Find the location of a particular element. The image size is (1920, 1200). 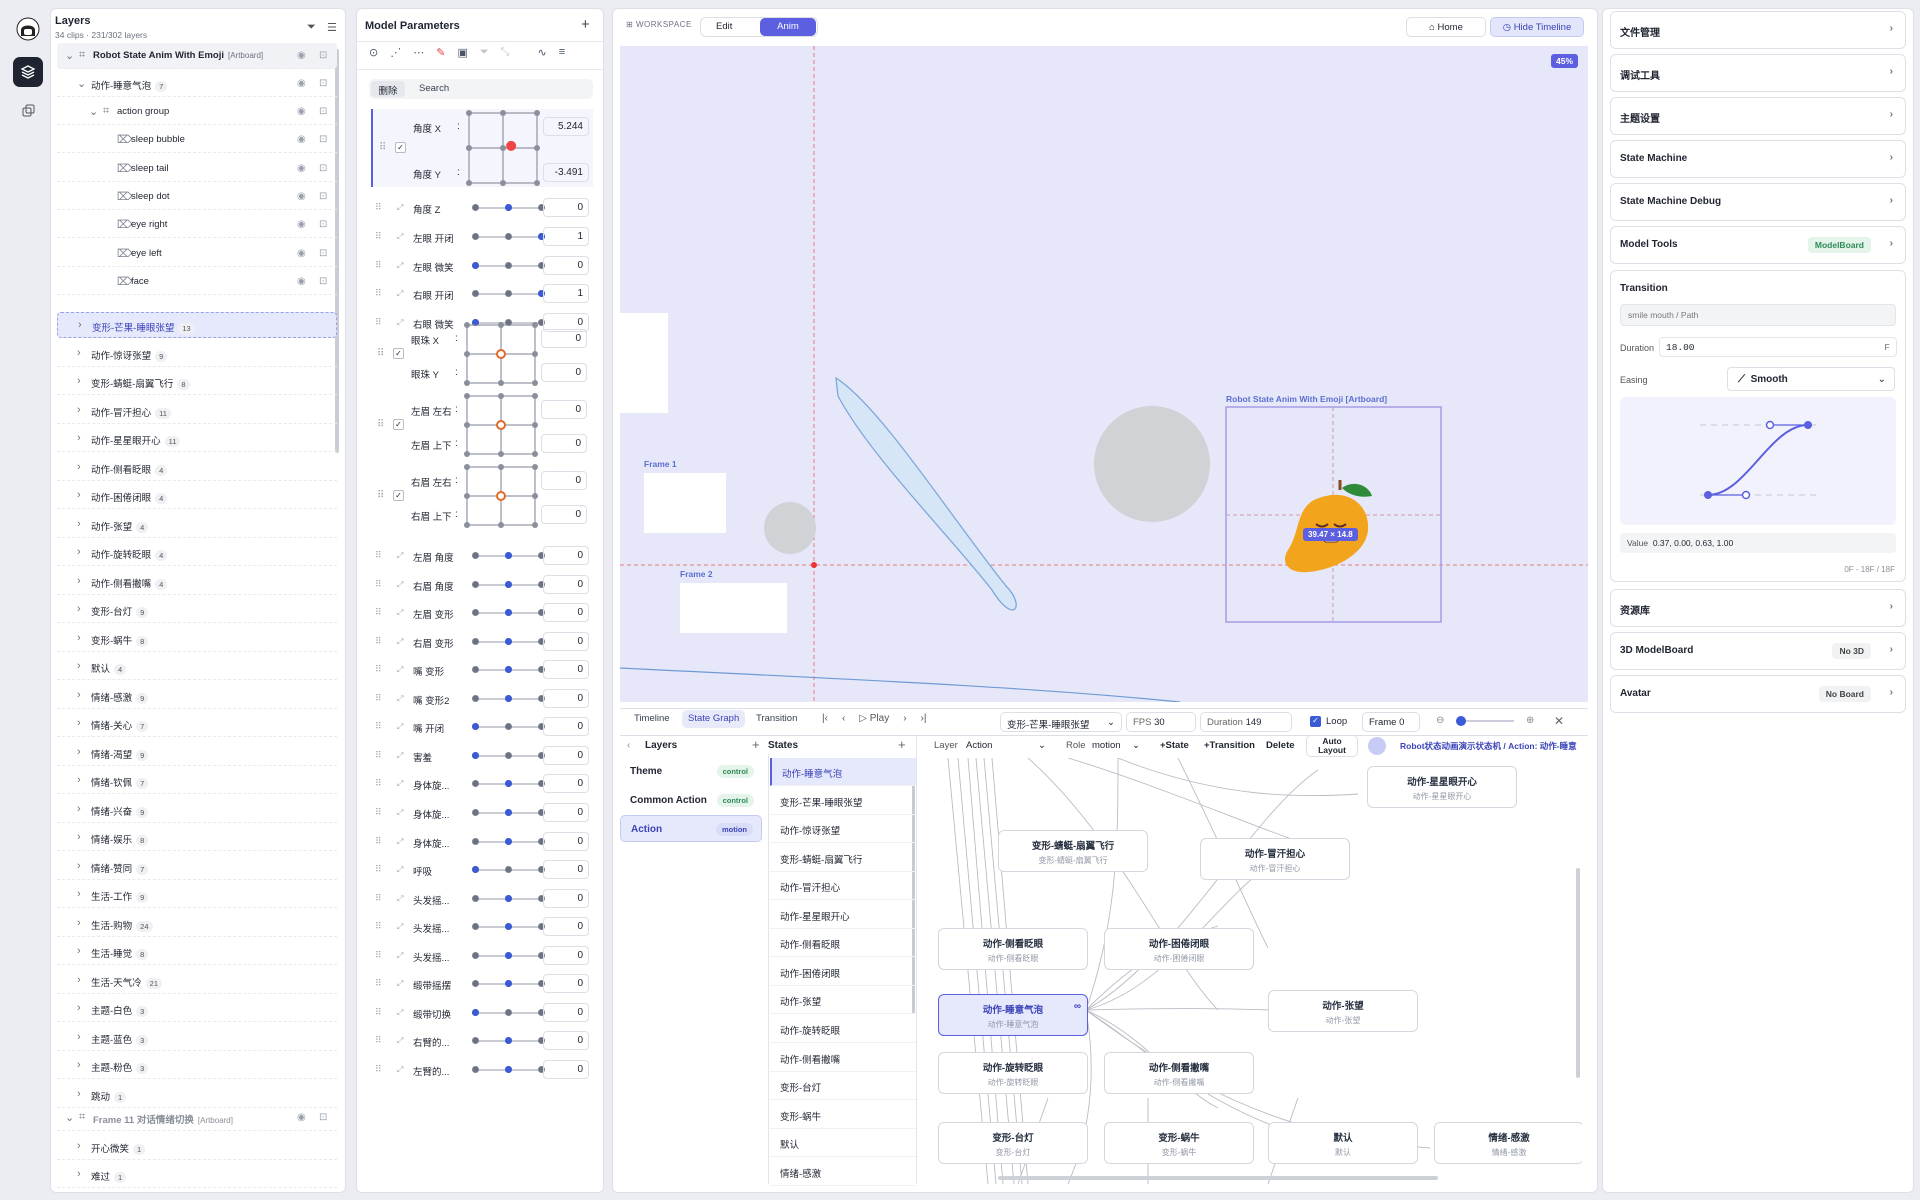

layer-row: ⌦ face ◉ ⊡ is located at coordinates (197, 282).